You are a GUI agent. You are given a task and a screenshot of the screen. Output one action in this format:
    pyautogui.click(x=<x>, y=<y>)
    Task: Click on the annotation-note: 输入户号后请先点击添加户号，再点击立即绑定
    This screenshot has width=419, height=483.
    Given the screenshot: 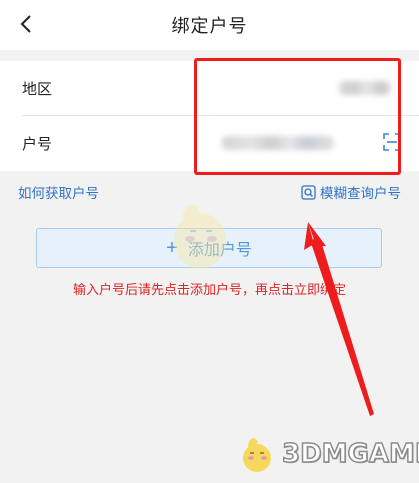 What is the action you would take?
    pyautogui.click(x=209, y=289)
    